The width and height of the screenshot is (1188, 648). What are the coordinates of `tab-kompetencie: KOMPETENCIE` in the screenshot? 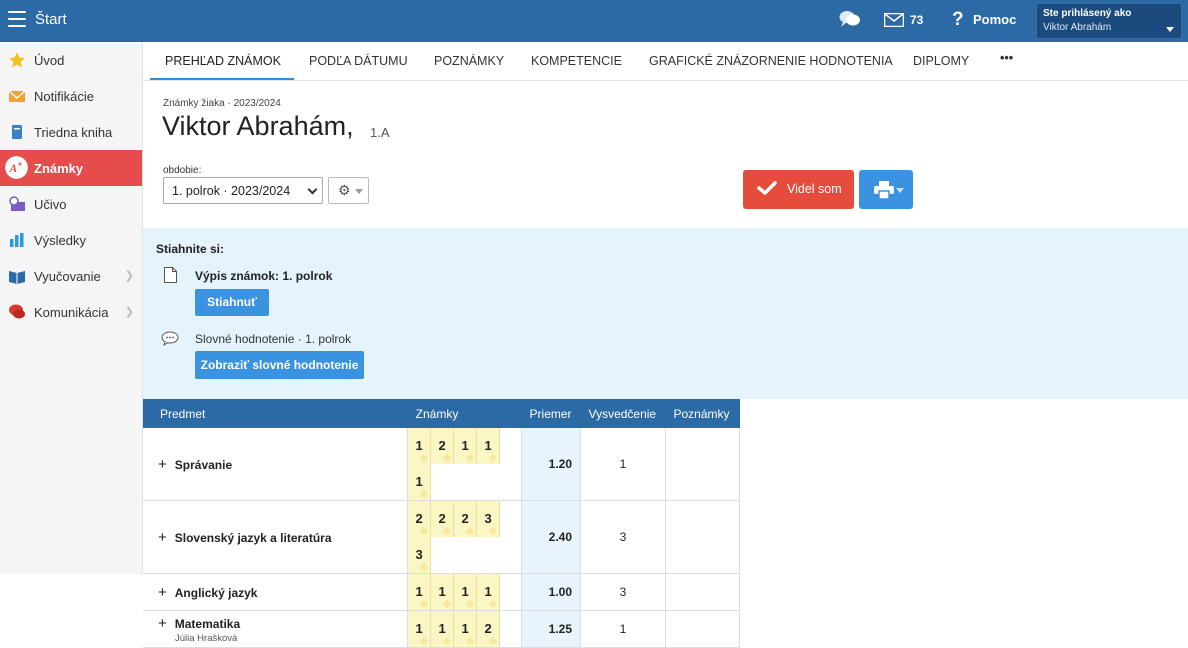 It's located at (576, 61).